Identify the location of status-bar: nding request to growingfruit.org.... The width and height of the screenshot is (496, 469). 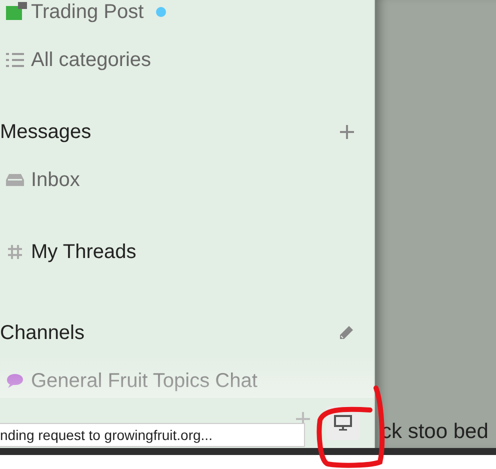
(152, 435).